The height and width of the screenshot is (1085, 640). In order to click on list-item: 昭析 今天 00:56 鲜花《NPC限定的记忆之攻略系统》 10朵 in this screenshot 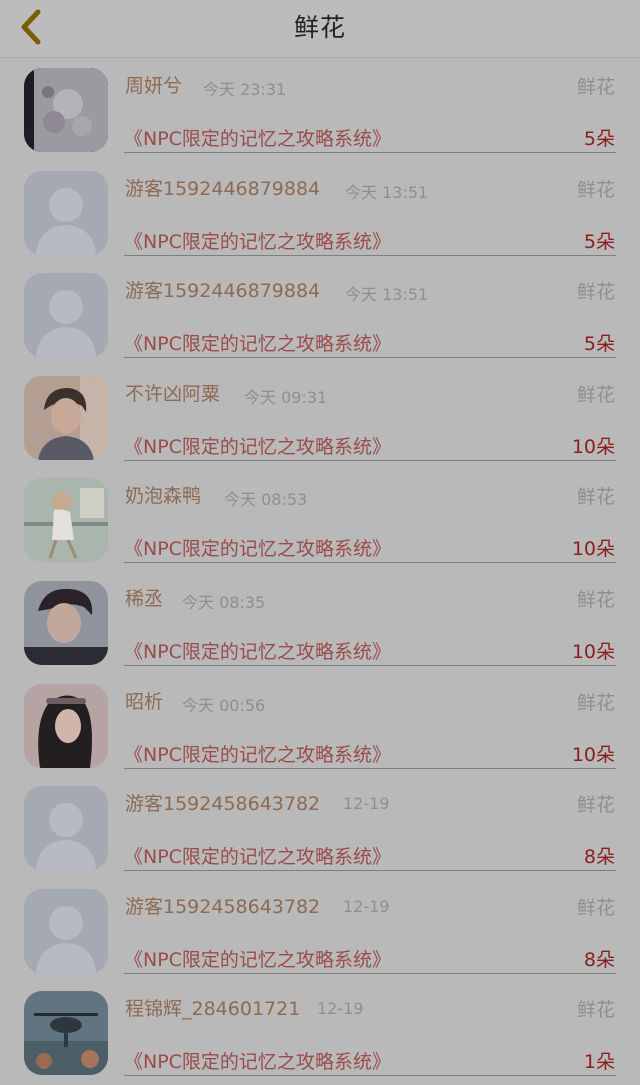, I will do `click(320, 725)`.